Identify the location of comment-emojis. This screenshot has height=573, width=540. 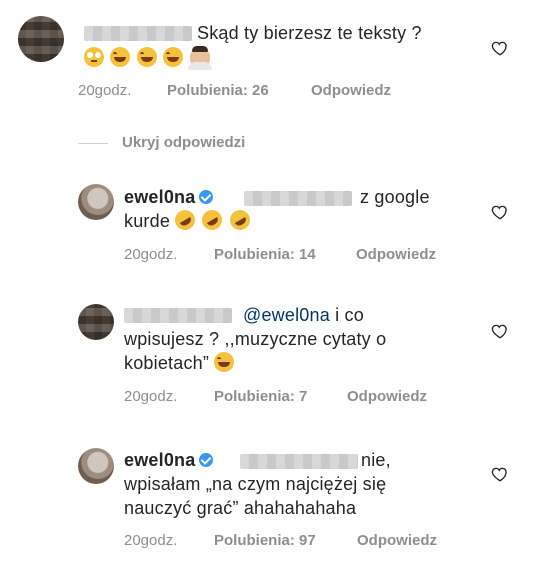
(148, 58).